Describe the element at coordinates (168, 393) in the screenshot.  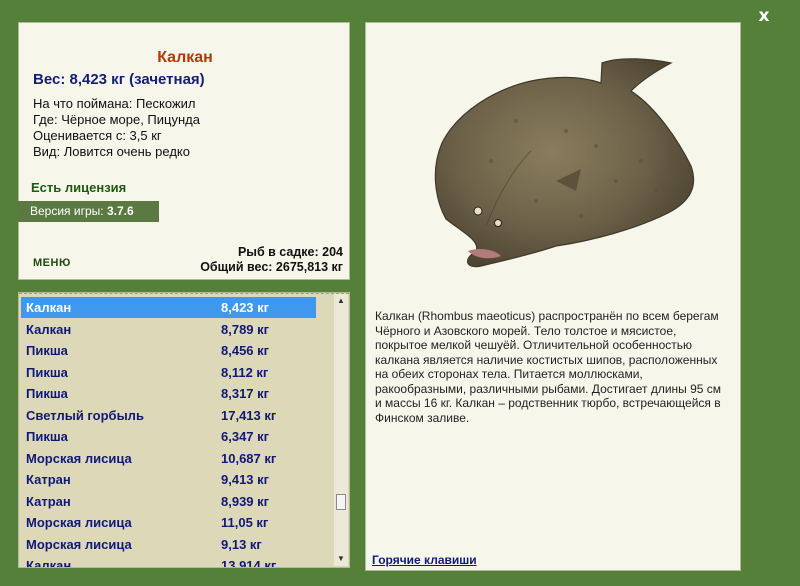
I see `catch-list-item: Пикша 8,317 кг` at that location.